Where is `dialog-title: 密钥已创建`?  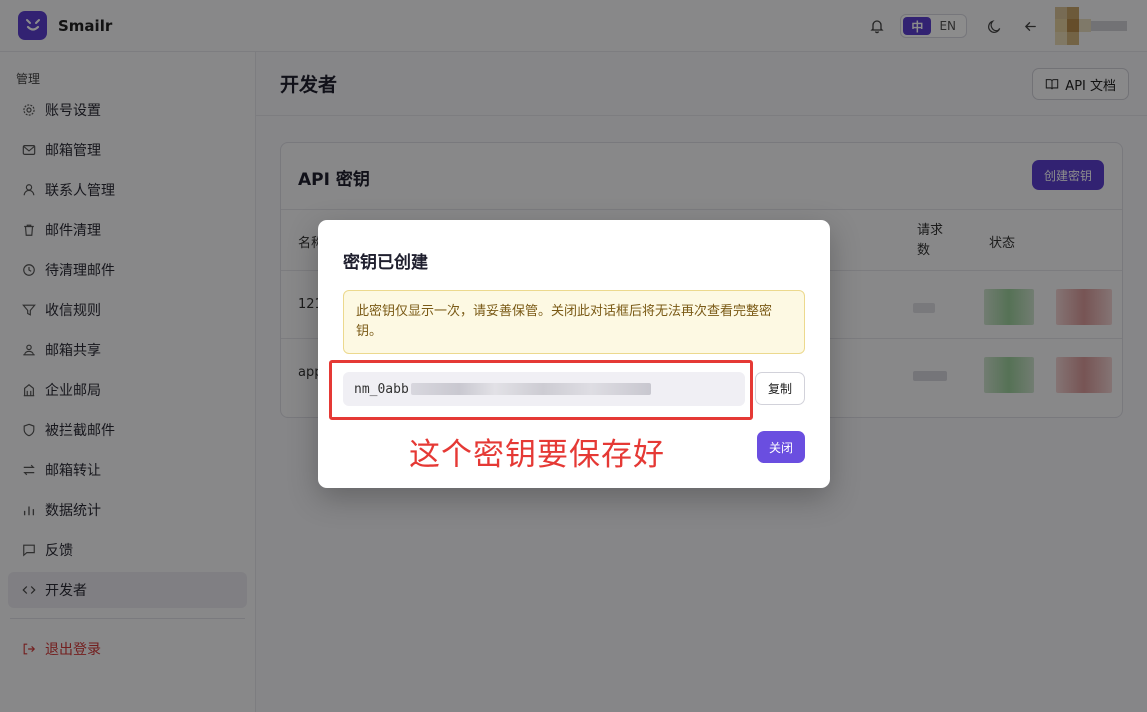 dialog-title: 密钥已创建 is located at coordinates (385, 263).